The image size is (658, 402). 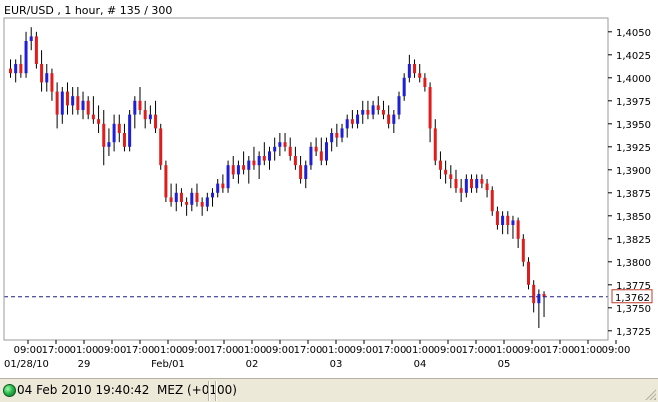 What do you see at coordinates (633, 148) in the screenshot?
I see `y-tick-label: 1,3925` at bounding box center [633, 148].